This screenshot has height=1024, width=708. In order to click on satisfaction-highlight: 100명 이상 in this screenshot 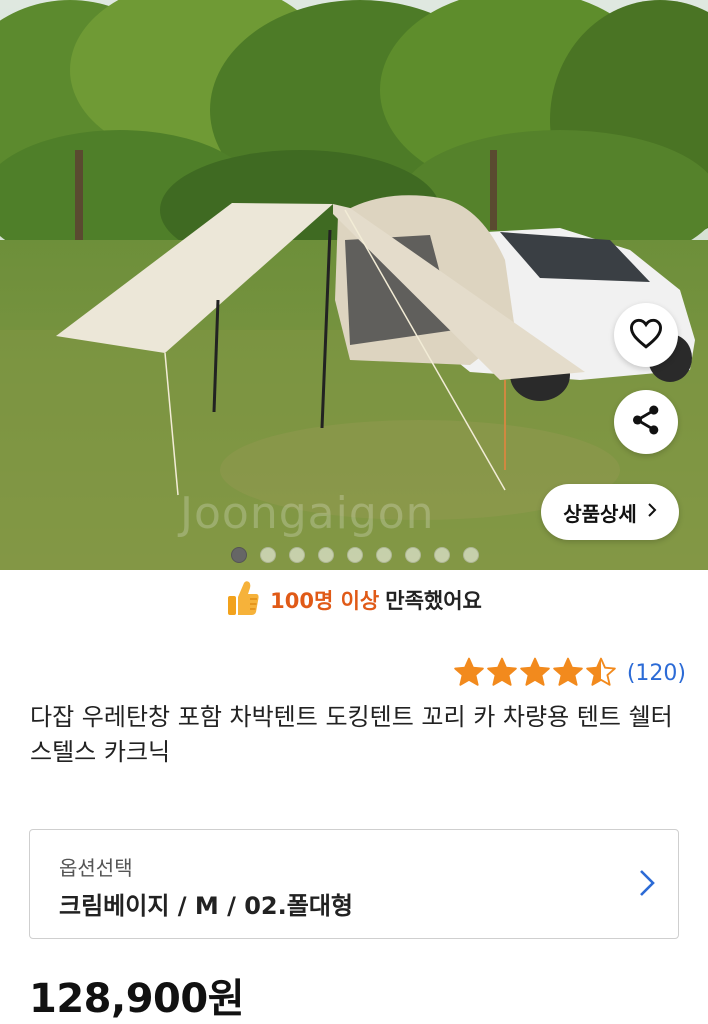, I will do `click(325, 601)`.